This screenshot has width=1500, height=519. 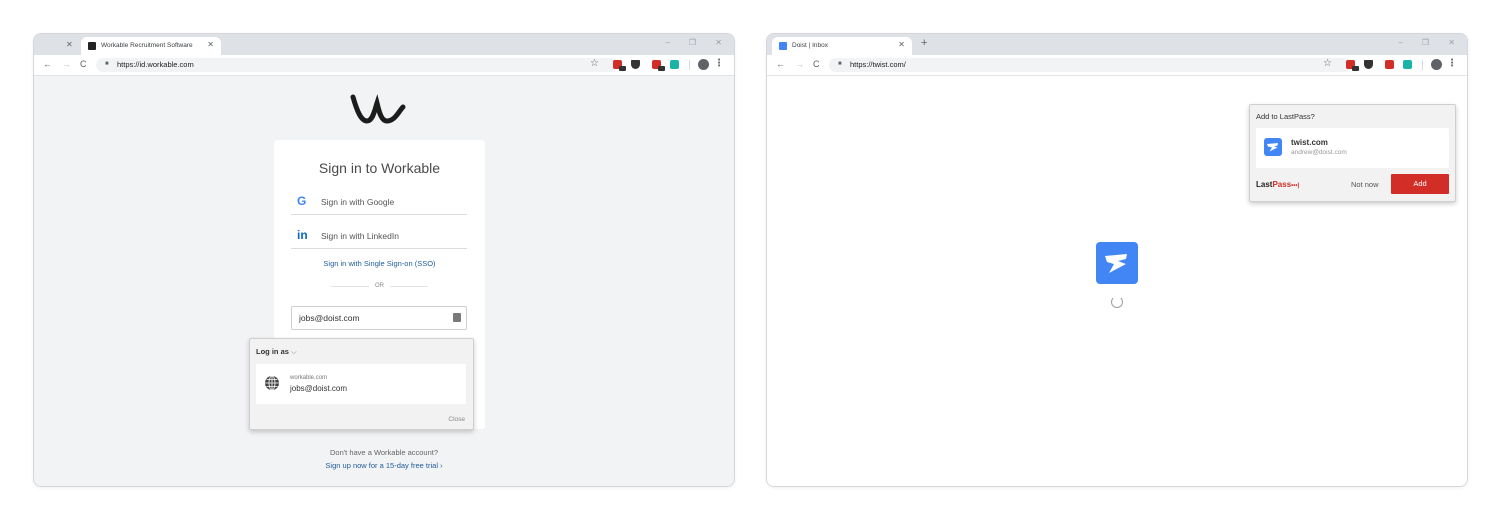 I want to click on twist-site-icon, so click(x=1273, y=147).